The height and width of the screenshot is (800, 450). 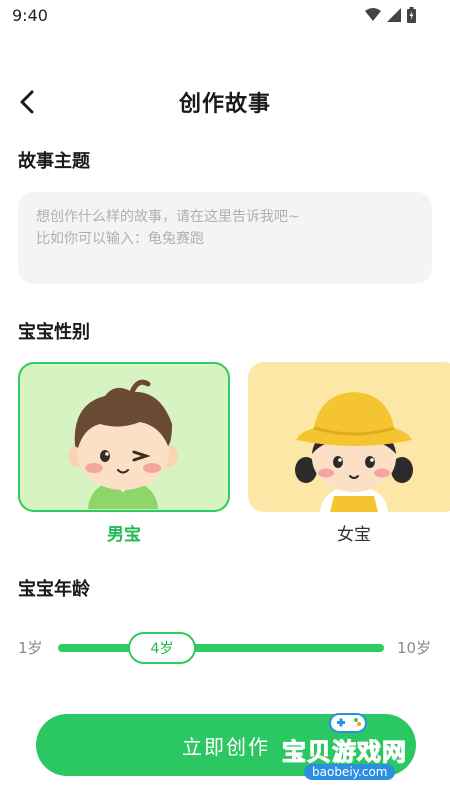 What do you see at coordinates (221, 648) in the screenshot?
I see `age-slider-track` at bounding box center [221, 648].